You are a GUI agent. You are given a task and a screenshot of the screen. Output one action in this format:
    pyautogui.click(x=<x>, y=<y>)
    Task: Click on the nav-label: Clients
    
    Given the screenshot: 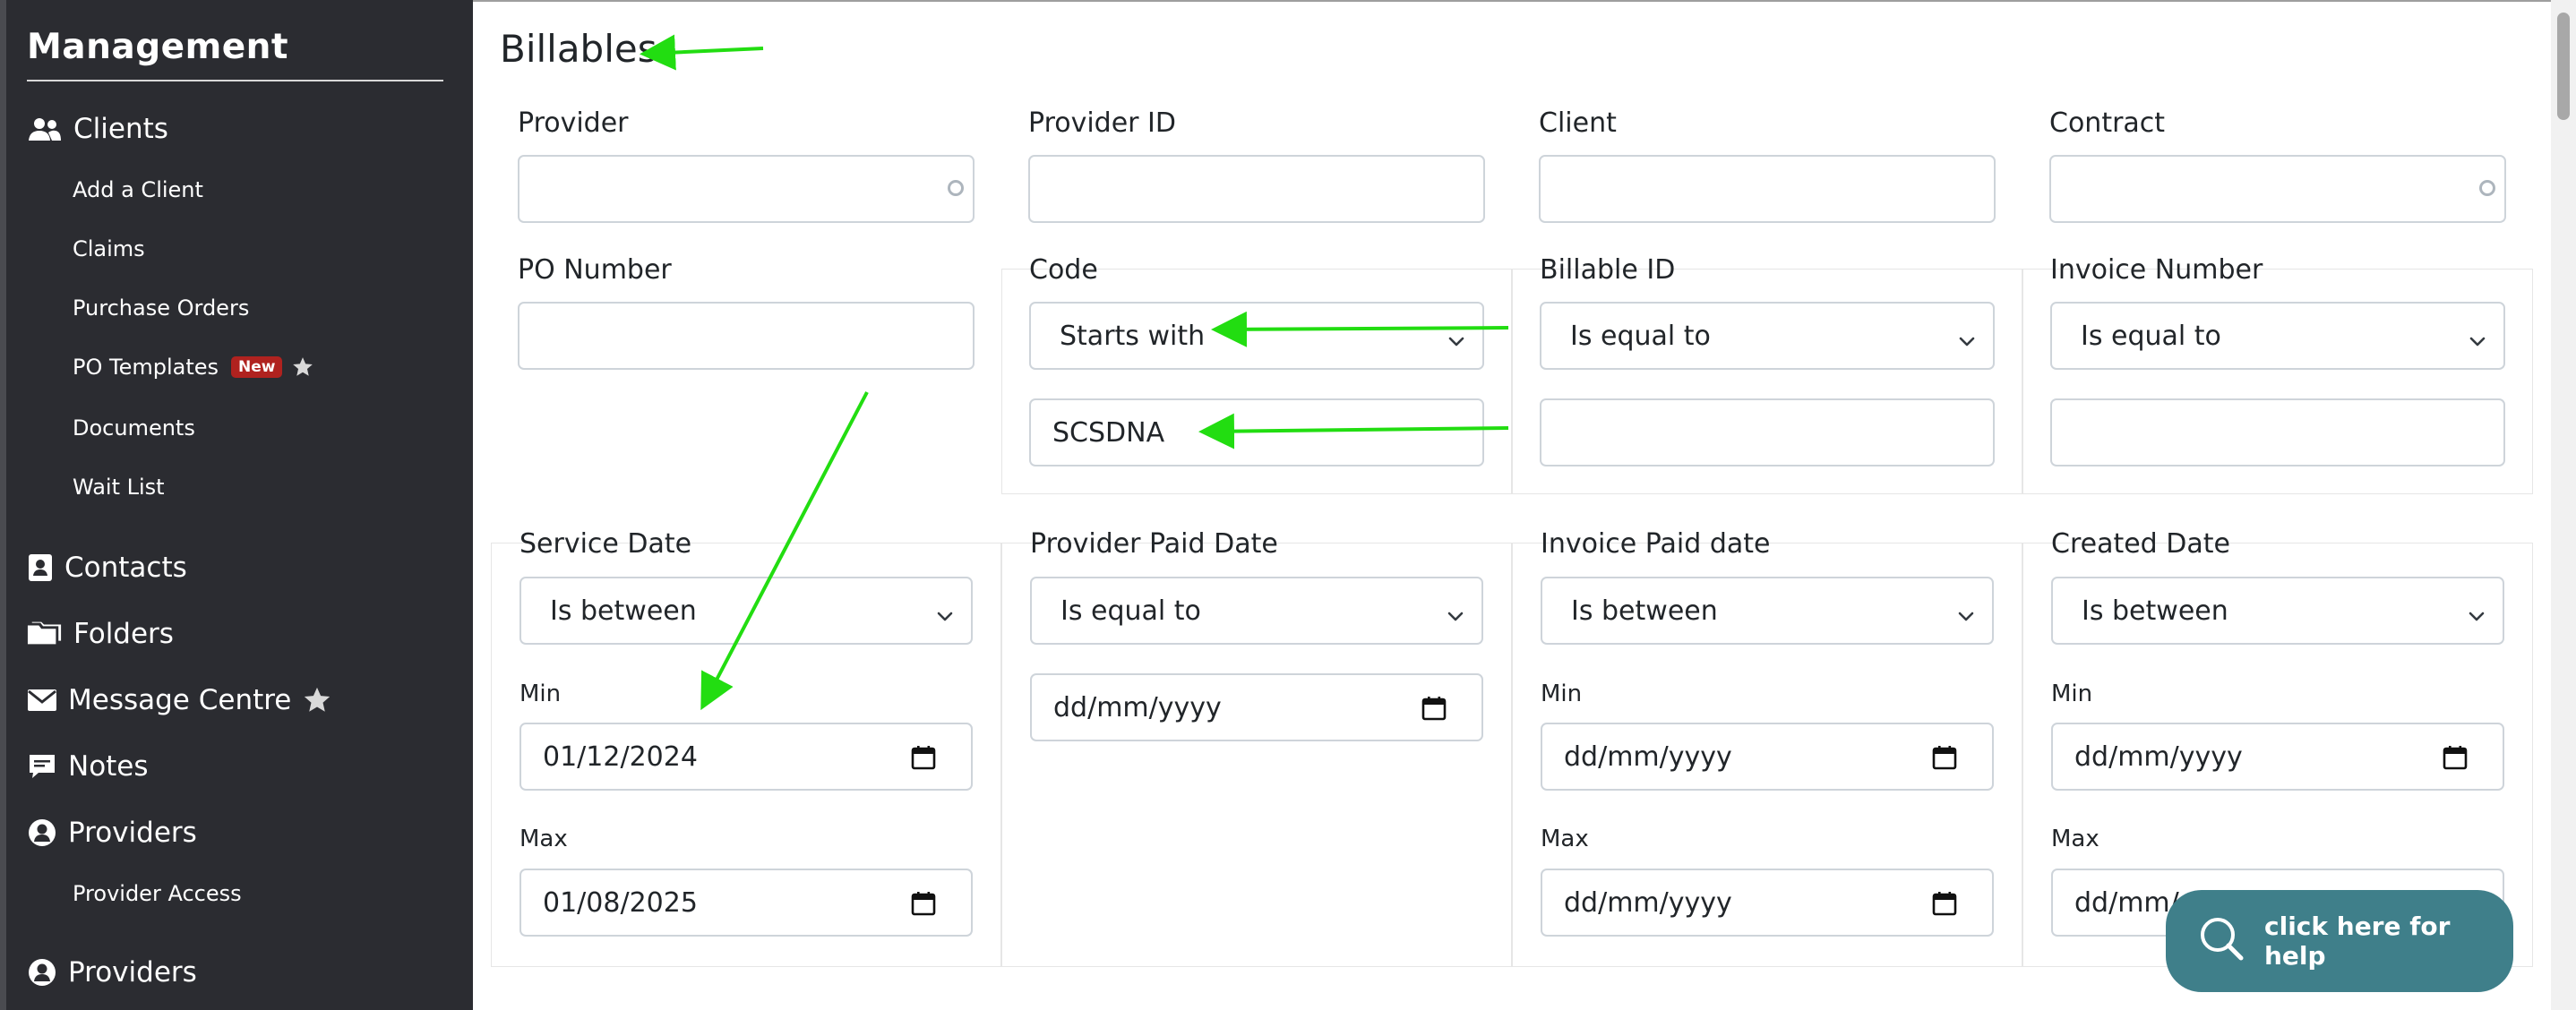 What is the action you would take?
    pyautogui.click(x=120, y=129)
    